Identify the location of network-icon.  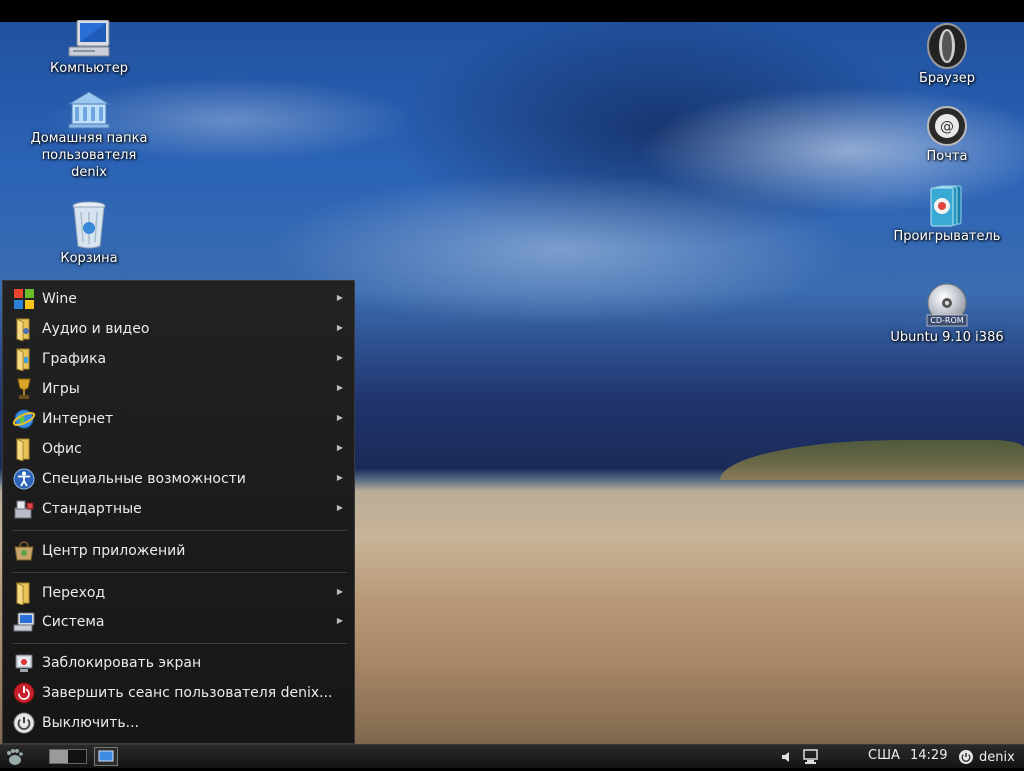
(811, 757).